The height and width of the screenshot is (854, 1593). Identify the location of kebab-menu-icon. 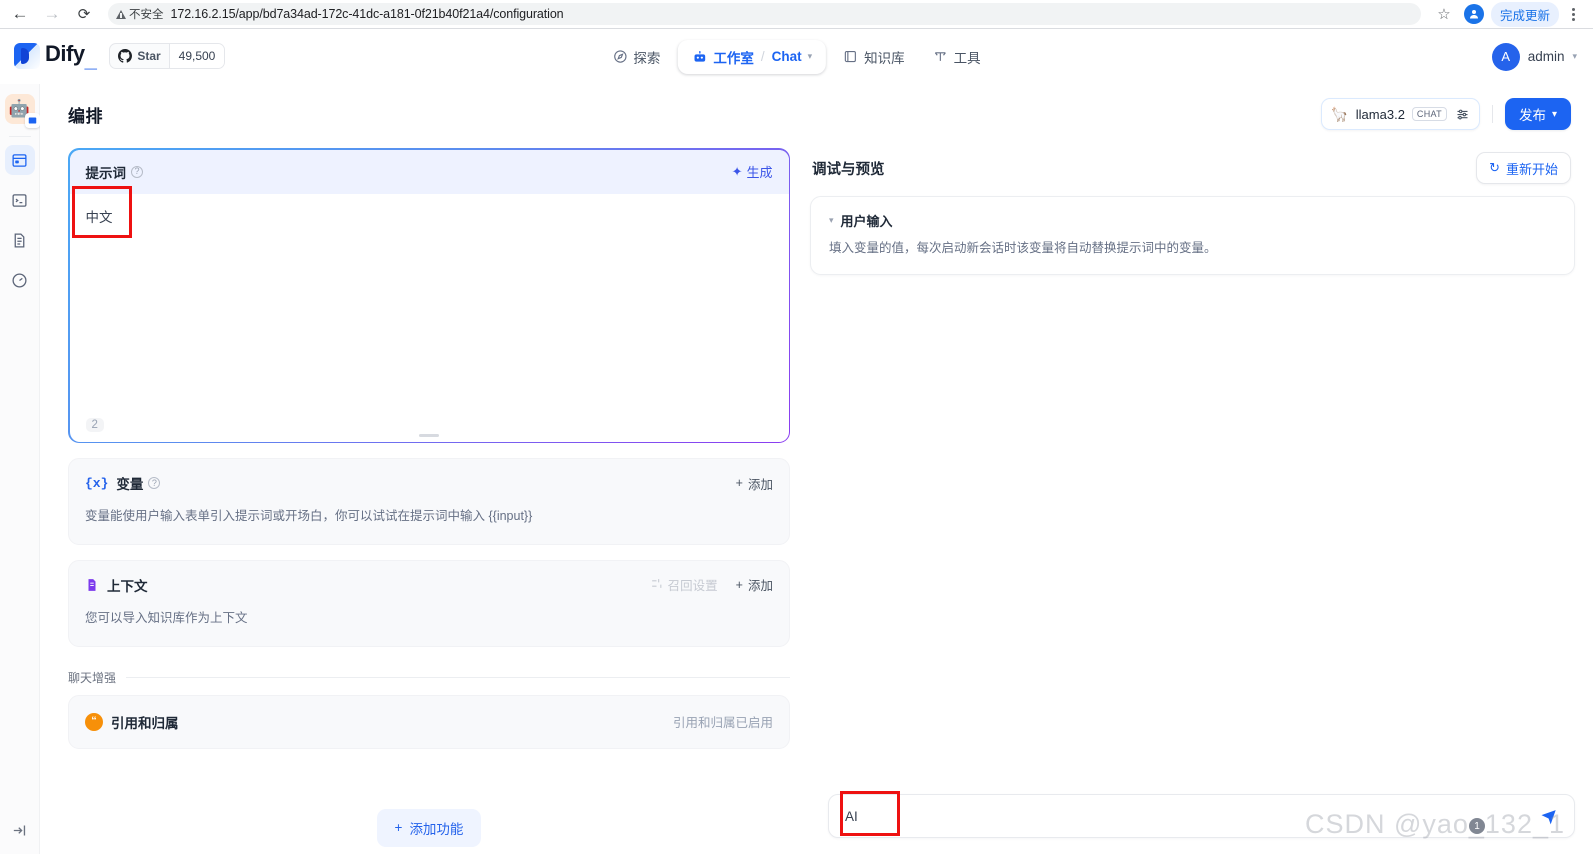
(1572, 14).